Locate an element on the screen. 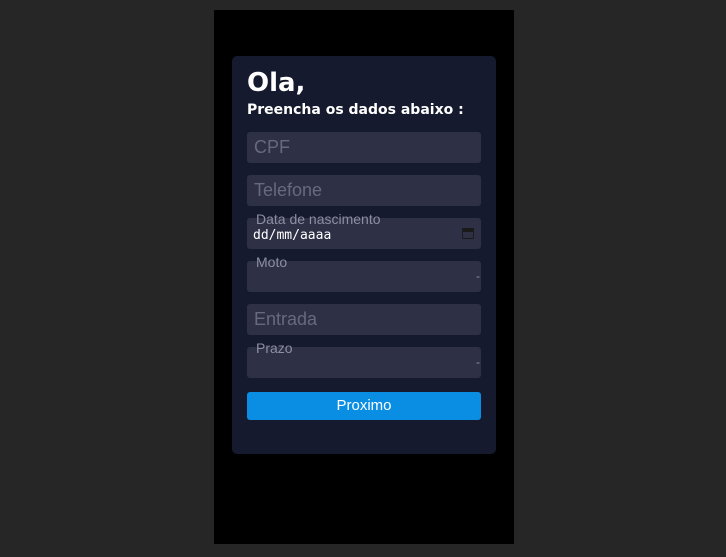  moto-dash-icon: - is located at coordinates (478, 276).